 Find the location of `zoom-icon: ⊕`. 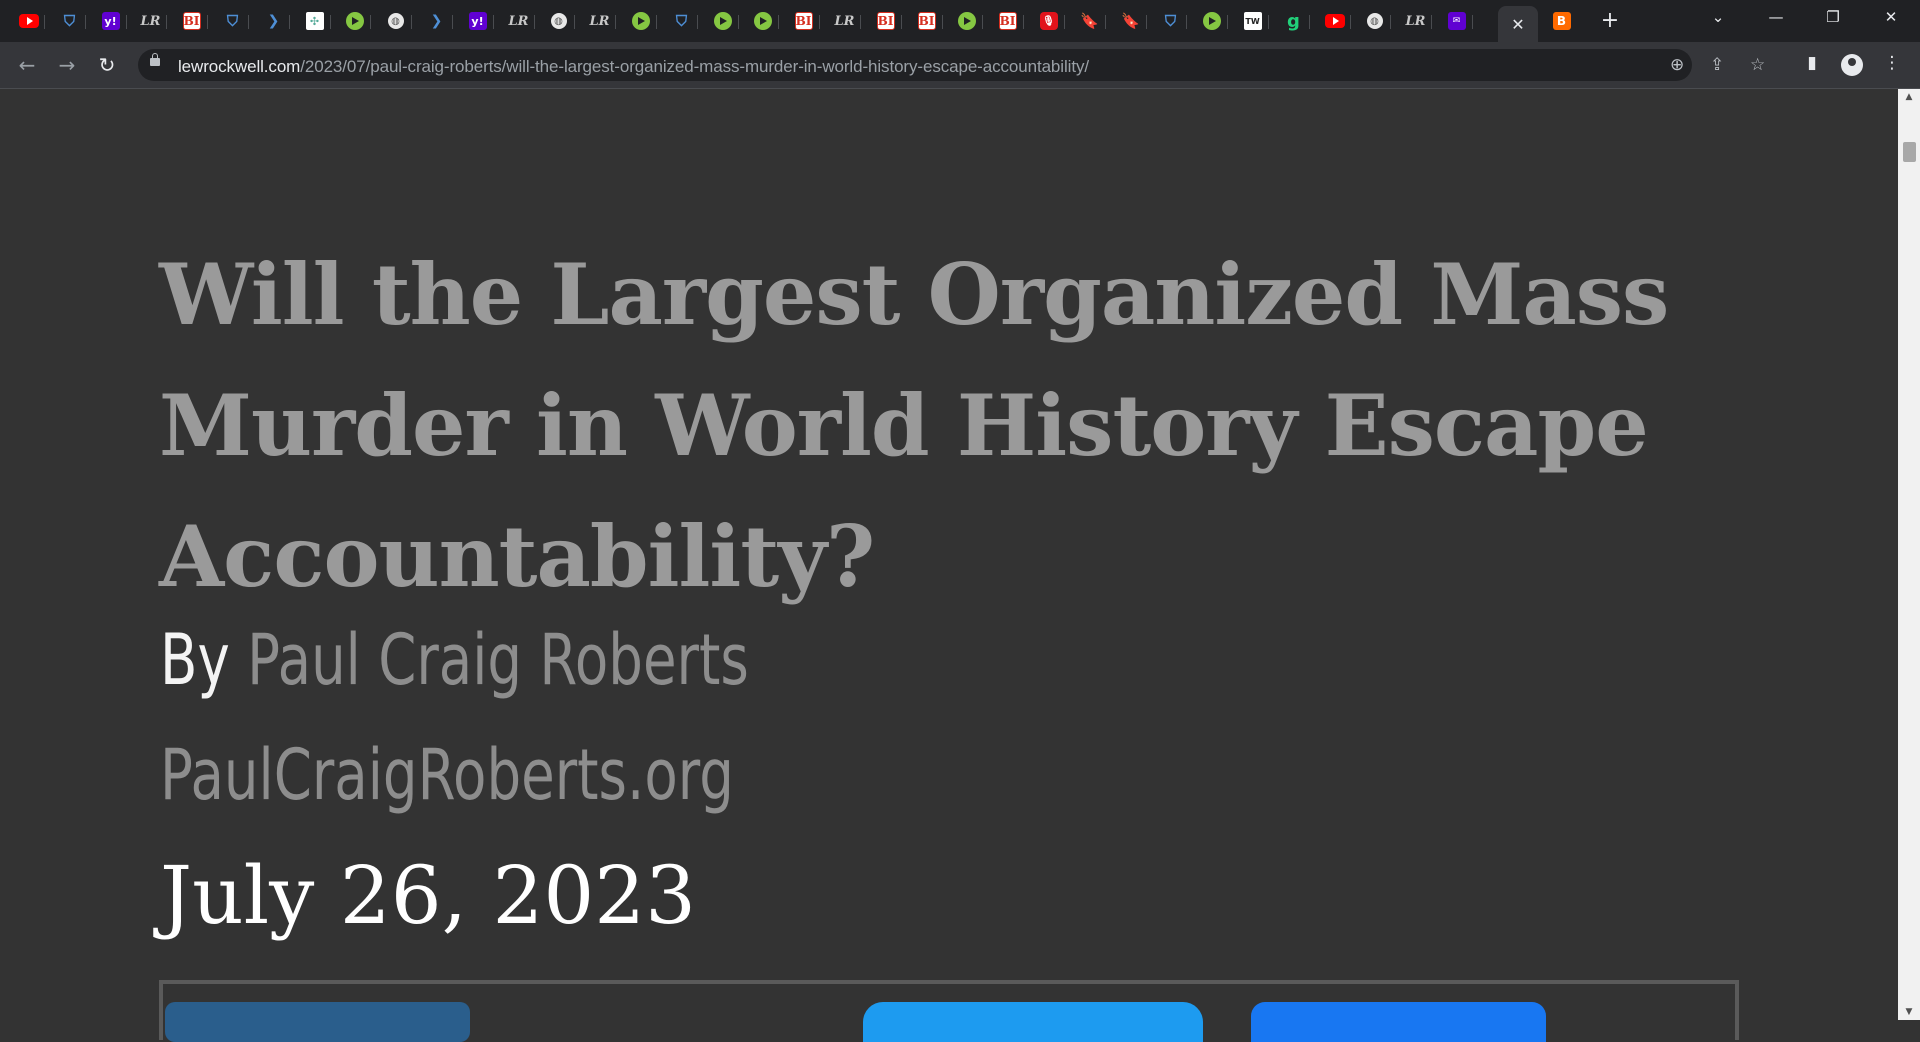

zoom-icon: ⊕ is located at coordinates (1677, 65).